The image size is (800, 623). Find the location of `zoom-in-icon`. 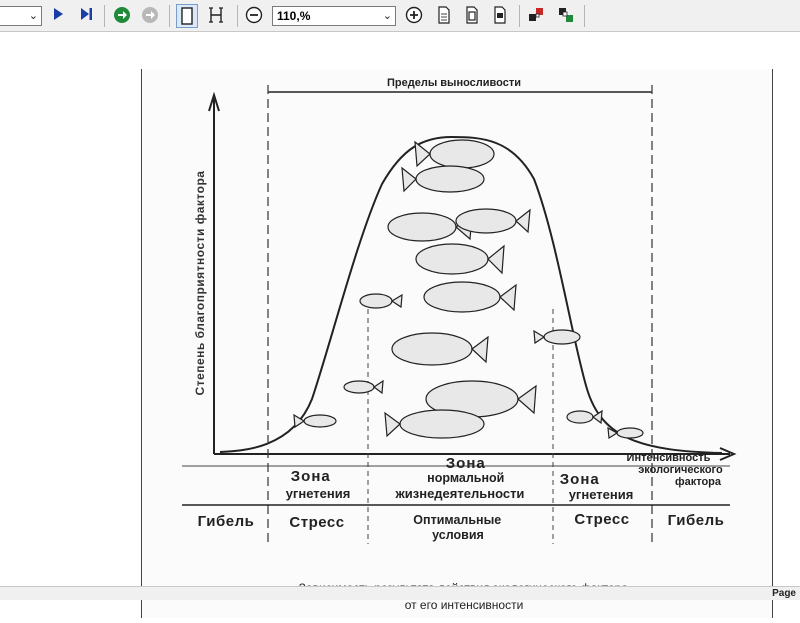

zoom-in-icon is located at coordinates (414, 15).